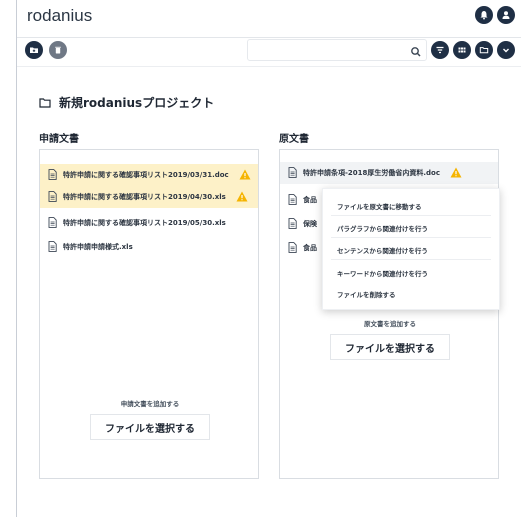  I want to click on header-divider, so click(269, 37).